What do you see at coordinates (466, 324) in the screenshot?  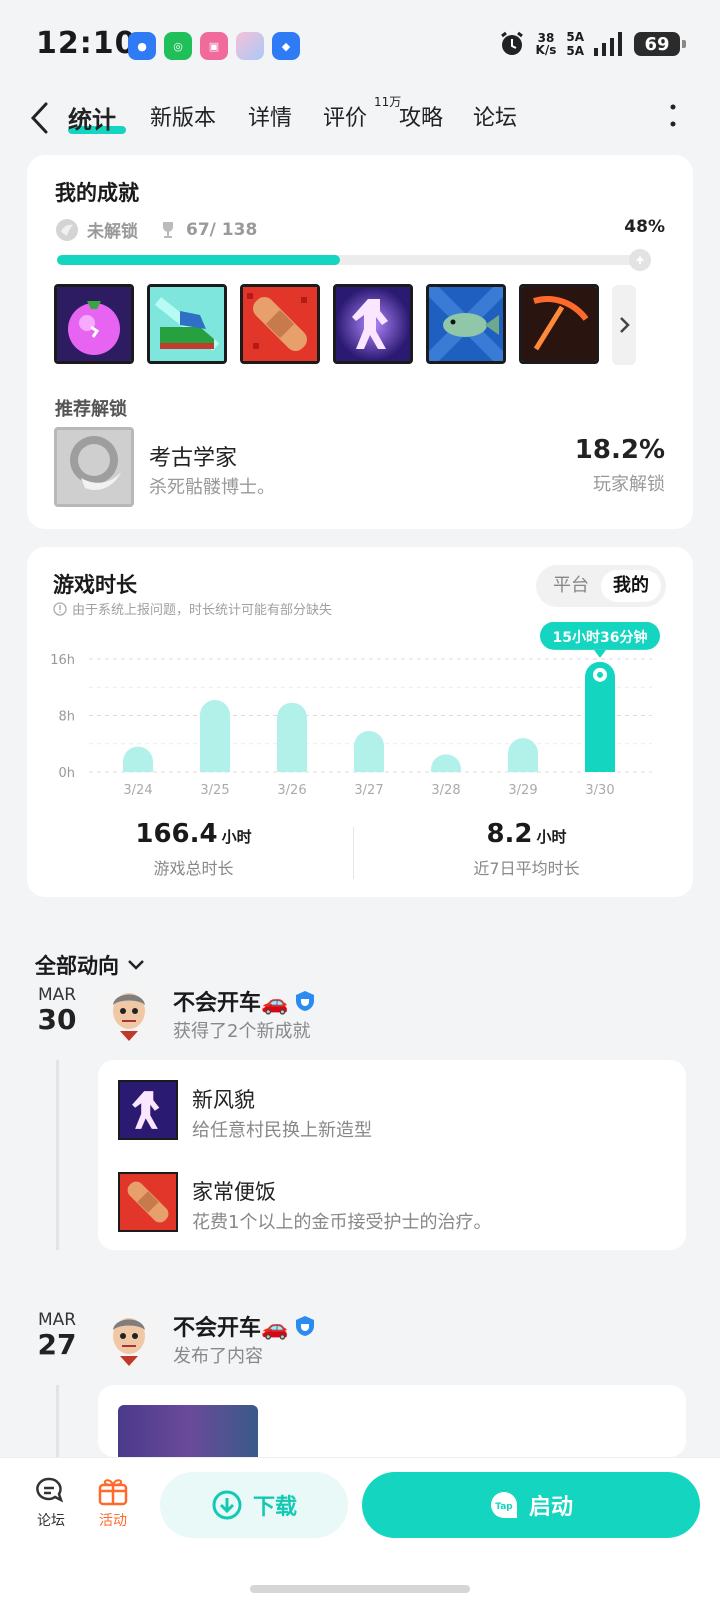 I see `badge-fish-icon` at bounding box center [466, 324].